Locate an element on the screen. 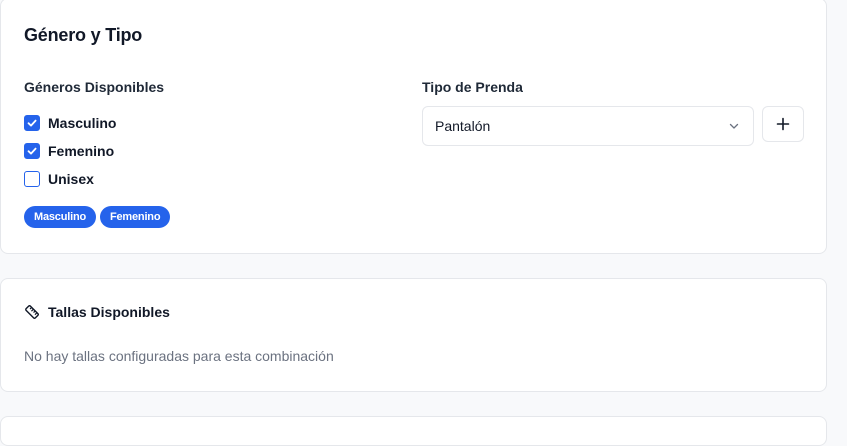  garment-type-select: Pantalón is located at coordinates (588, 126).